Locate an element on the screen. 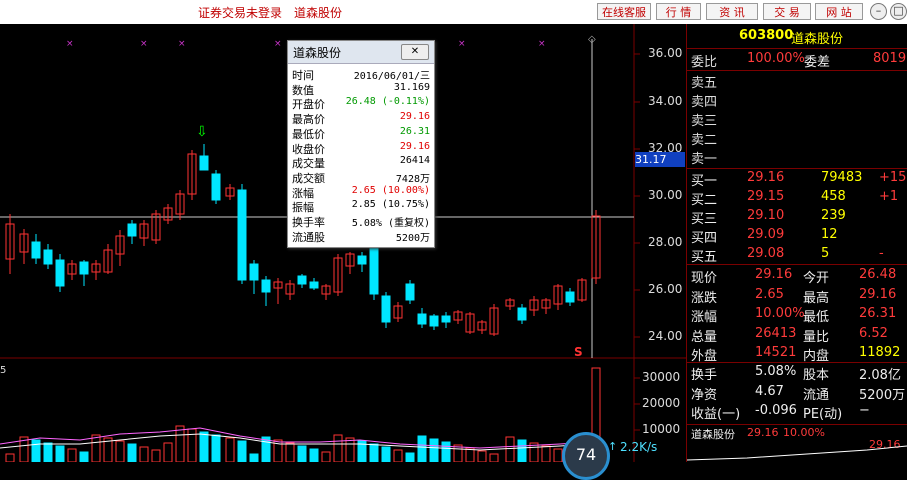 This screenshot has height=480, width=907. sell-level-row: 卖五 is located at coordinates (797, 81).